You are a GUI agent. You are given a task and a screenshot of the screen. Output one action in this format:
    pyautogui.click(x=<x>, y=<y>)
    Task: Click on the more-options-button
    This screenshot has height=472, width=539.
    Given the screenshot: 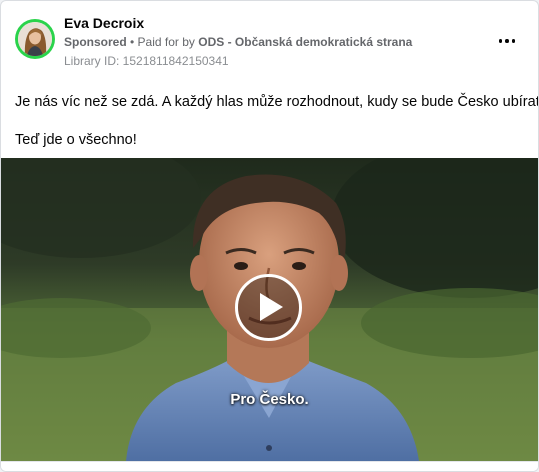 What is the action you would take?
    pyautogui.click(x=507, y=41)
    